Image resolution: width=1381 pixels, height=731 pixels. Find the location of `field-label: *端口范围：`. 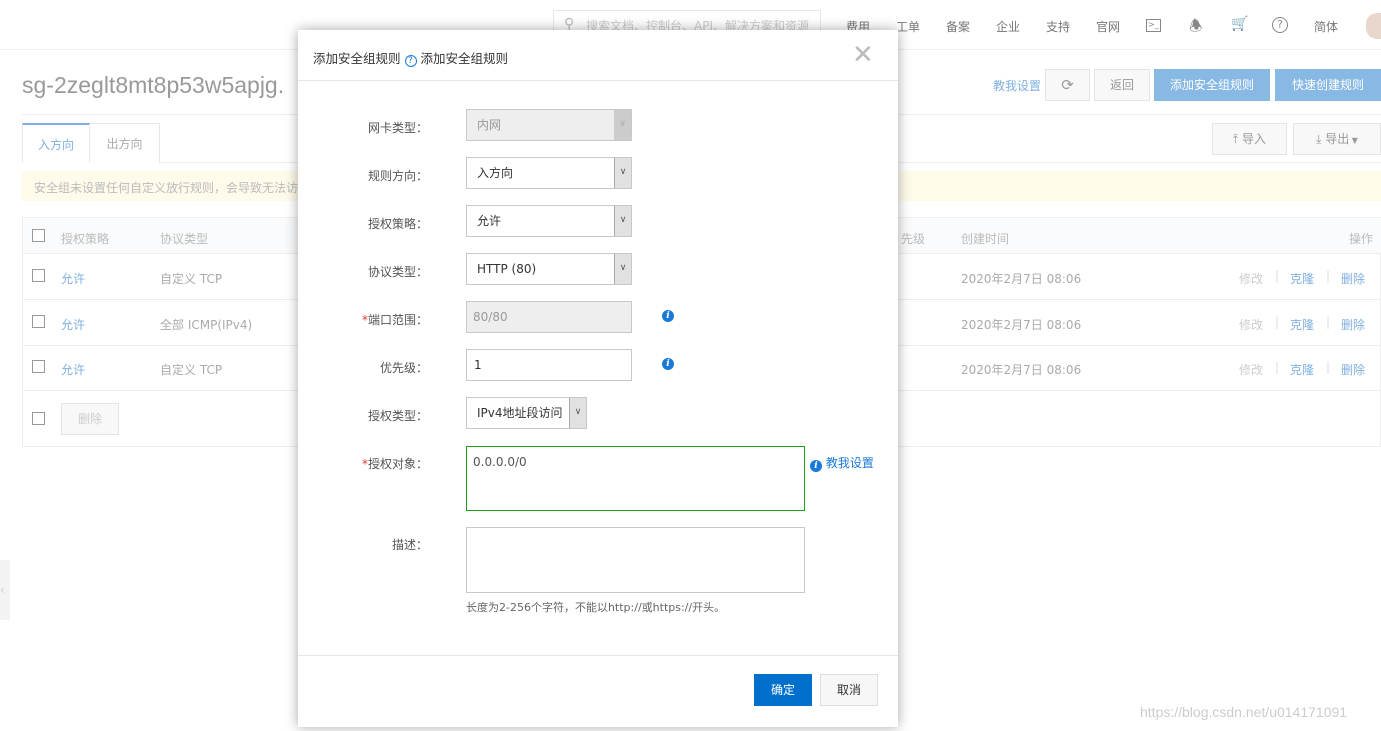

field-label: *端口范围： is located at coordinates (394, 320).